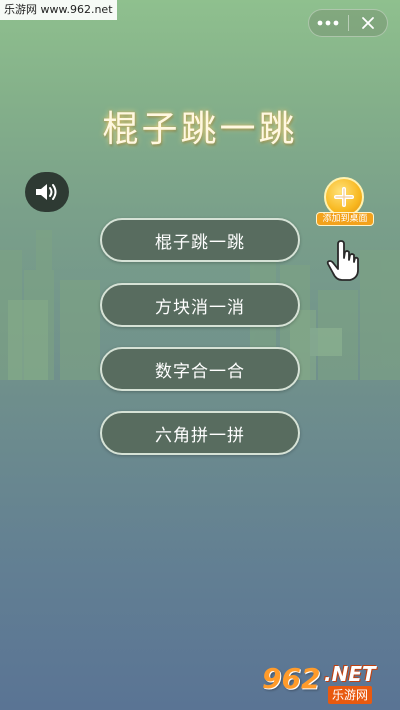 The image size is (400, 710). What do you see at coordinates (345, 219) in the screenshot?
I see `add-to-desktop-label: 添加到桌面` at bounding box center [345, 219].